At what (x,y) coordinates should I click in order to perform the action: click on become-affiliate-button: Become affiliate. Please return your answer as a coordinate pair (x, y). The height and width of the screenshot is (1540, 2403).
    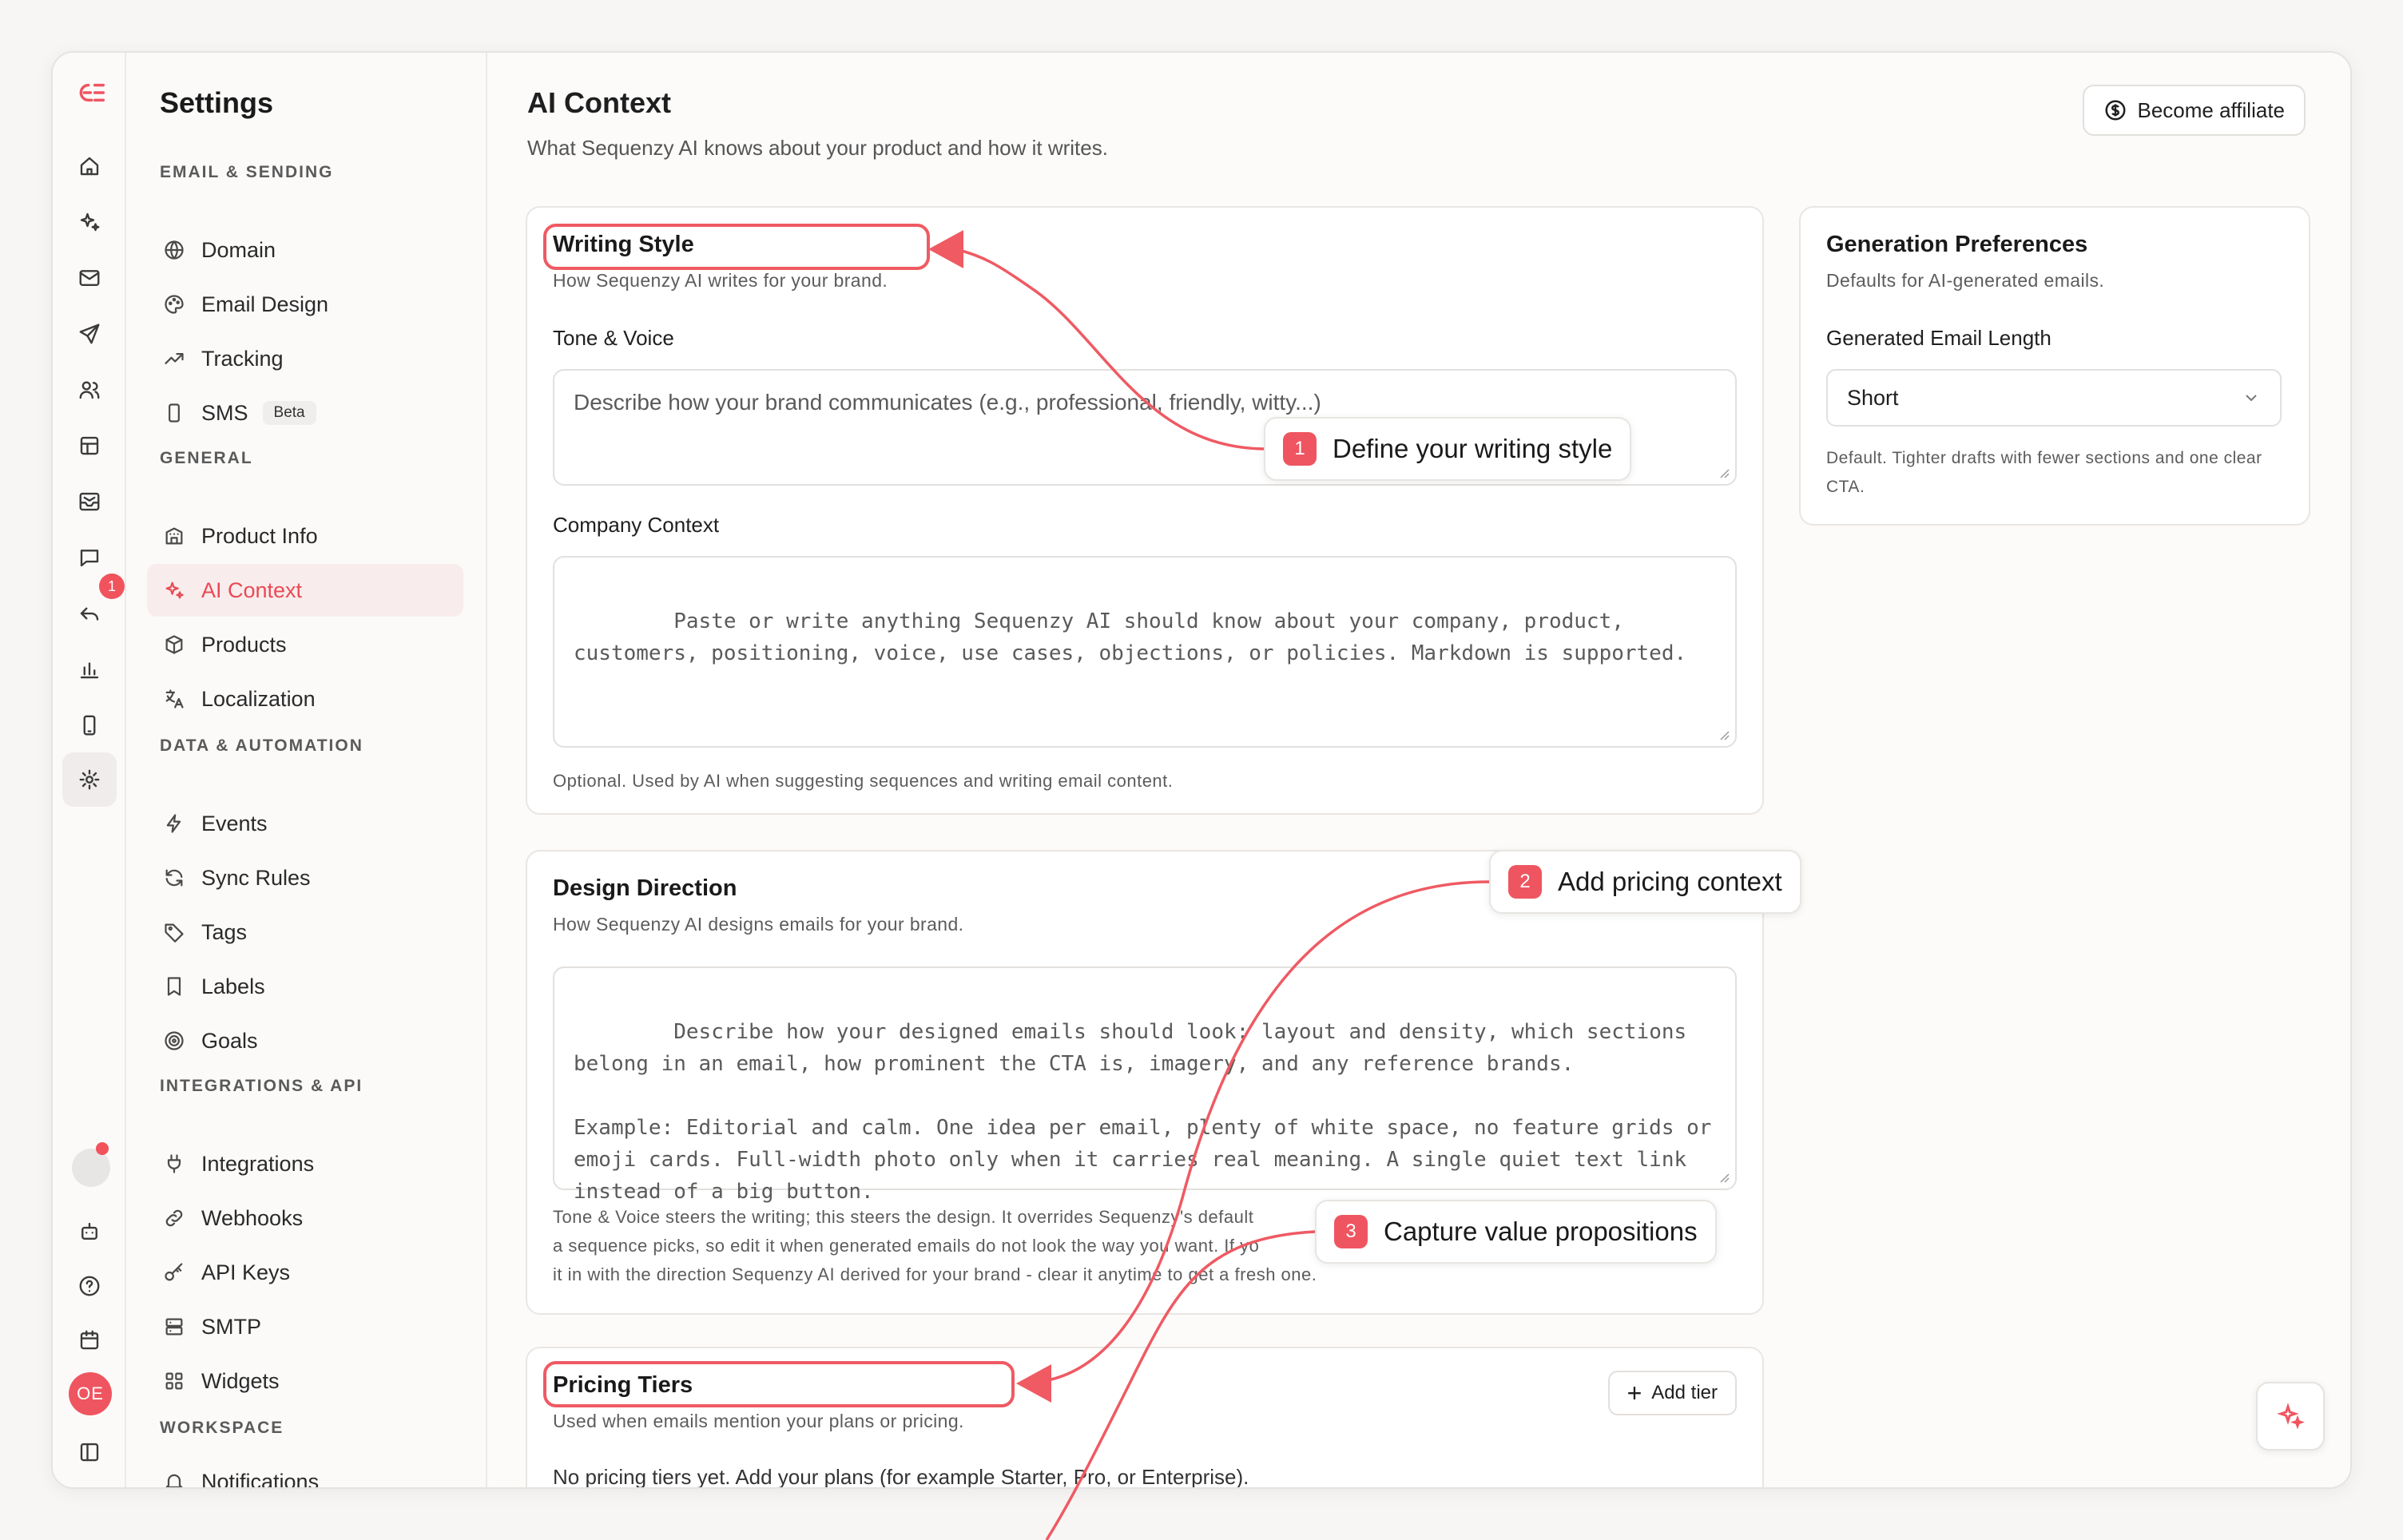
    Looking at the image, I should click on (2194, 110).